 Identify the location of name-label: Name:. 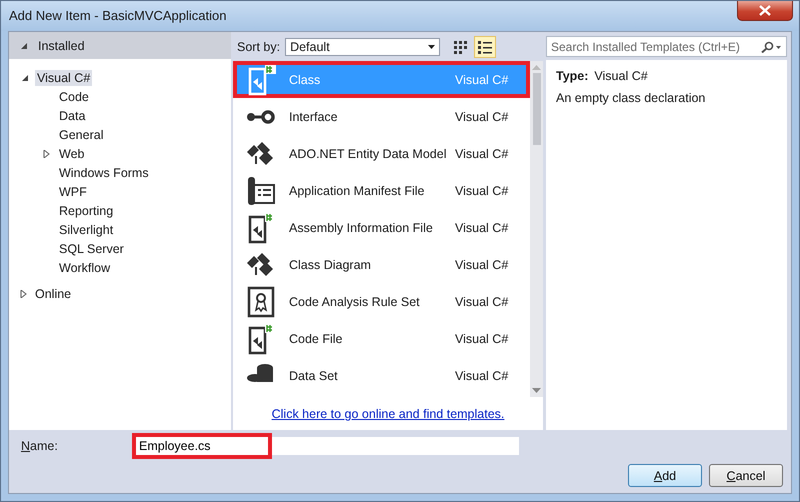
(40, 446).